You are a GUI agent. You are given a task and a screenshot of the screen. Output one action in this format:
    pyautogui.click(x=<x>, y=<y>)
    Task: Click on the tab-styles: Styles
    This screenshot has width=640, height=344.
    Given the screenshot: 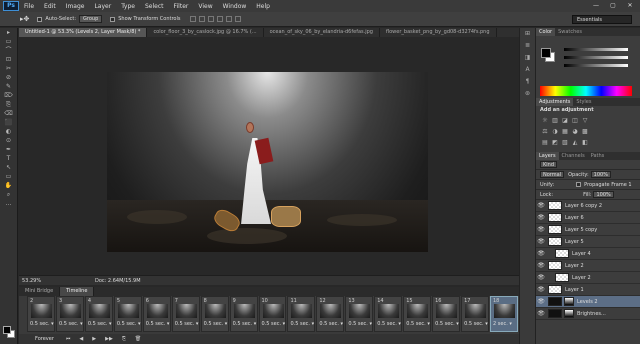 What is the action you would take?
    pyautogui.click(x=583, y=102)
    